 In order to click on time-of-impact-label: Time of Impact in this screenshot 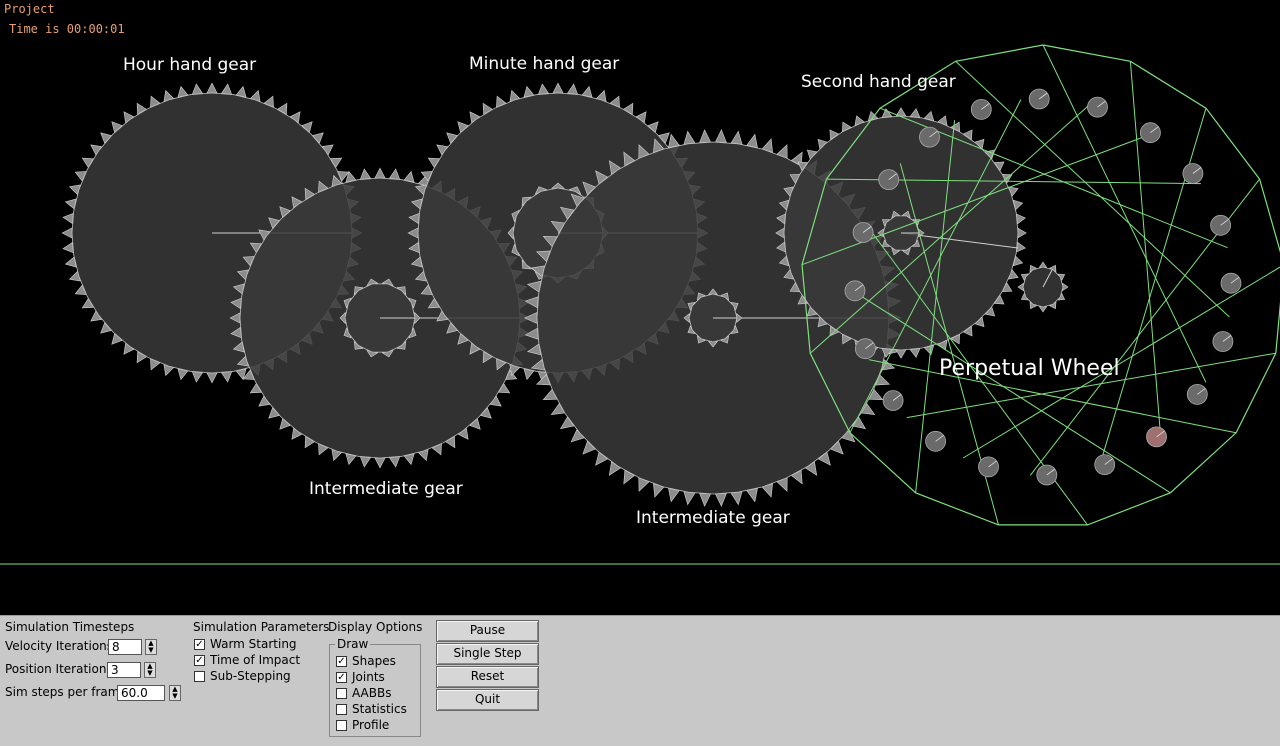, I will do `click(255, 660)`.